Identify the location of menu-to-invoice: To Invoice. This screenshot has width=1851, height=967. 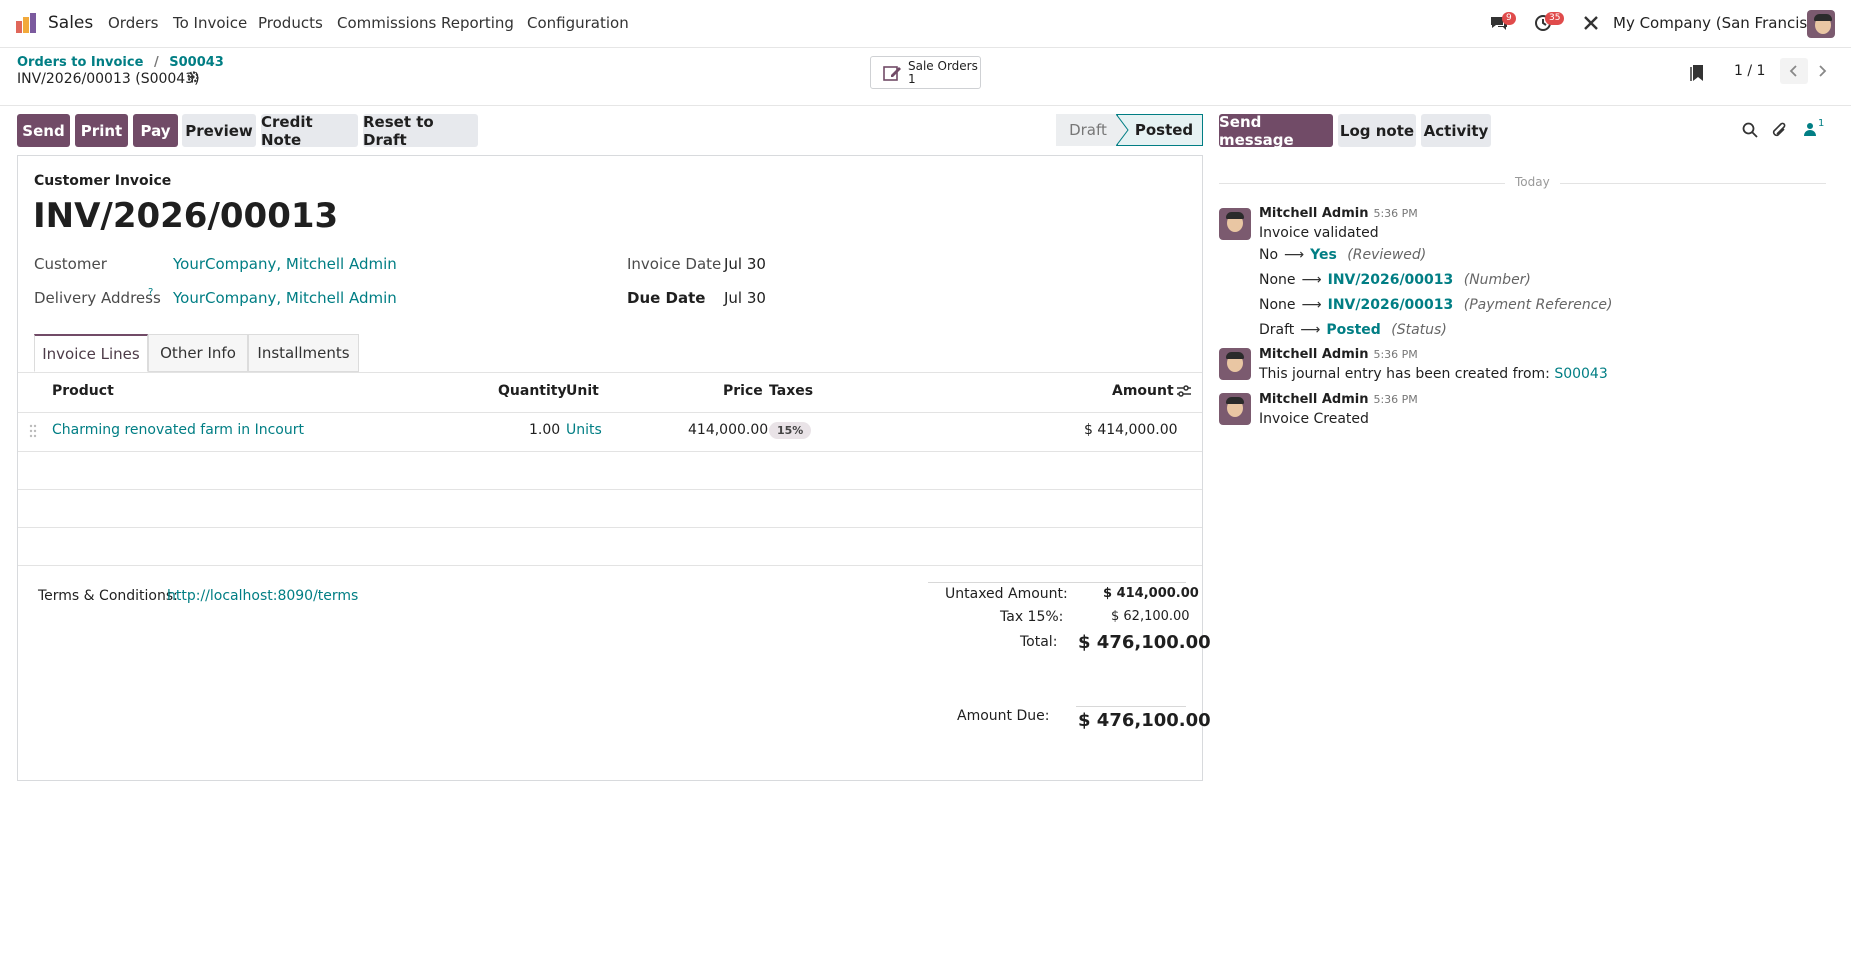
(210, 23).